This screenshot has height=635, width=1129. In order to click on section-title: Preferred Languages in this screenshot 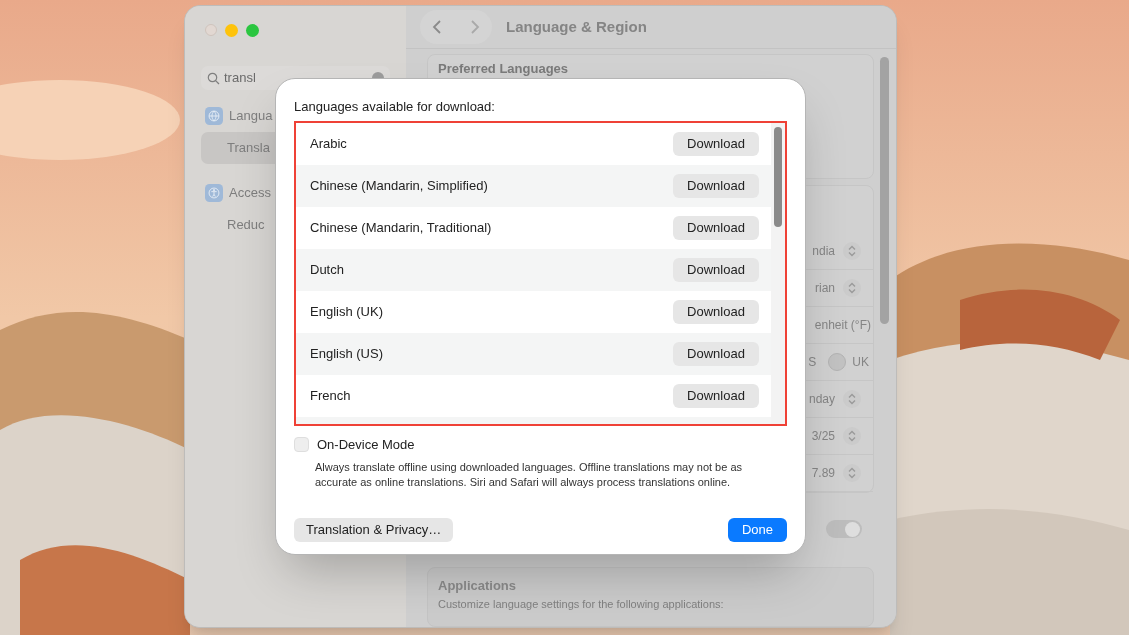, I will do `click(503, 68)`.